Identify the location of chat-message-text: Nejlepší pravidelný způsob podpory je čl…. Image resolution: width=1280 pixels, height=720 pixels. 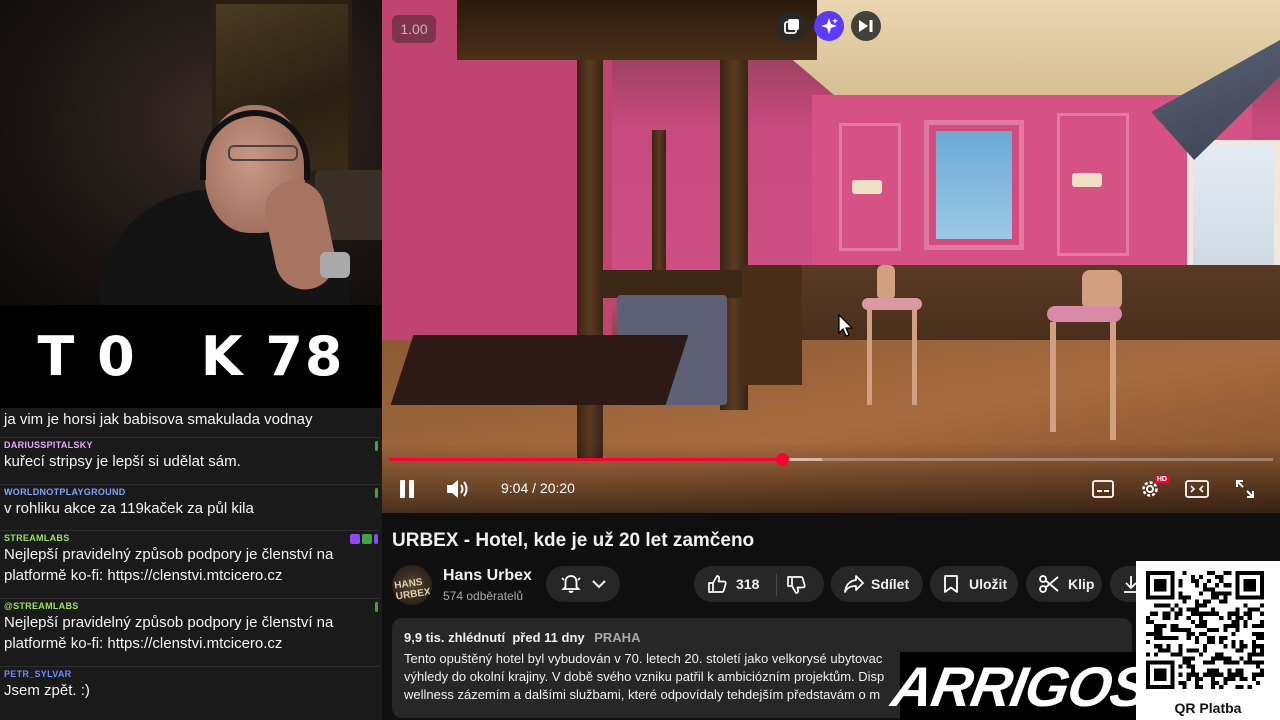
(169, 622).